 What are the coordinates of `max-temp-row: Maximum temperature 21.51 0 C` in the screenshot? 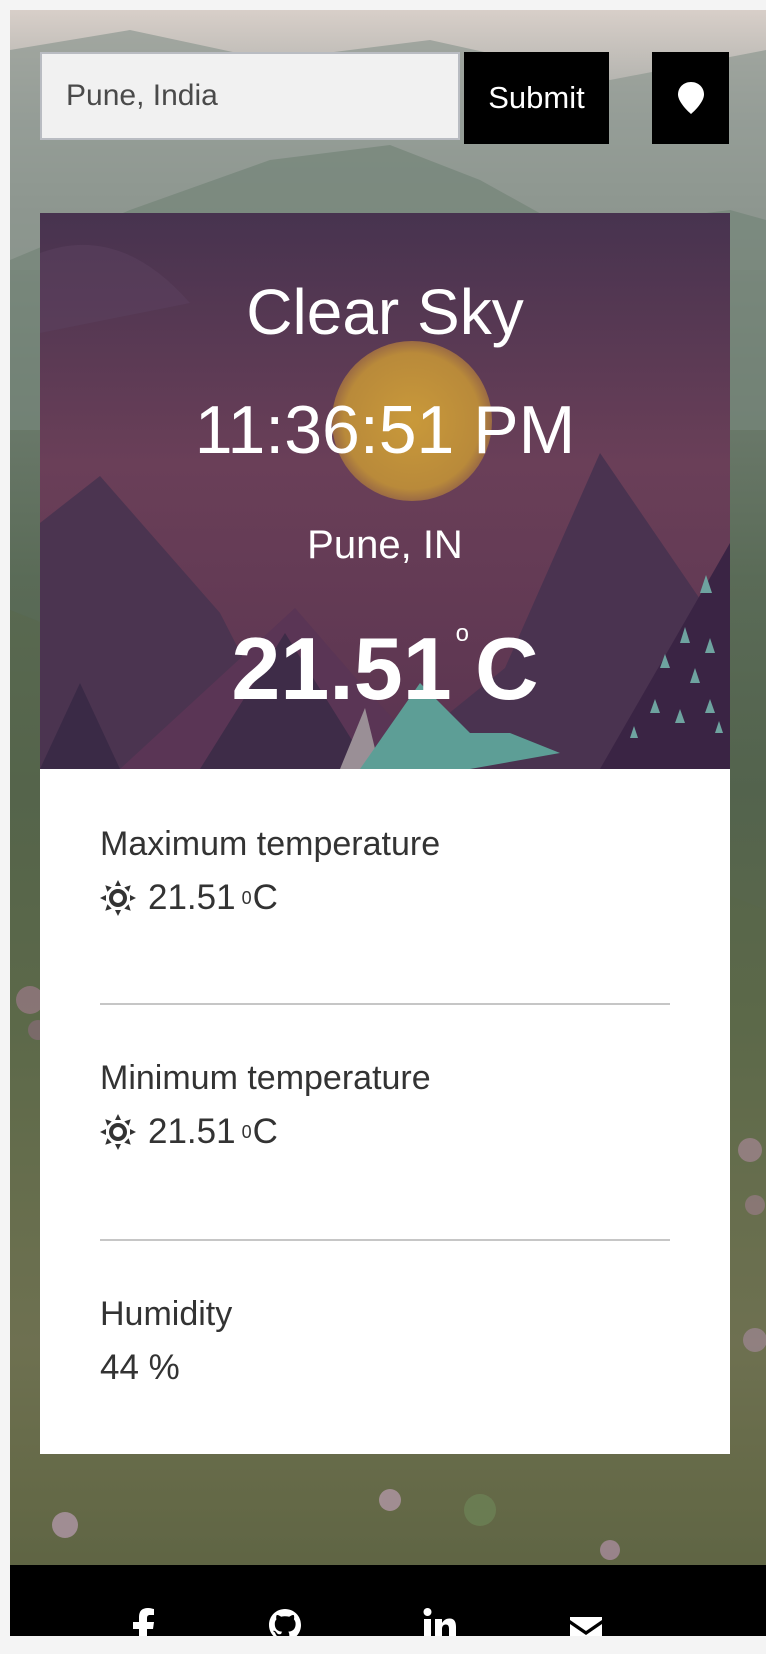 It's located at (385, 915).